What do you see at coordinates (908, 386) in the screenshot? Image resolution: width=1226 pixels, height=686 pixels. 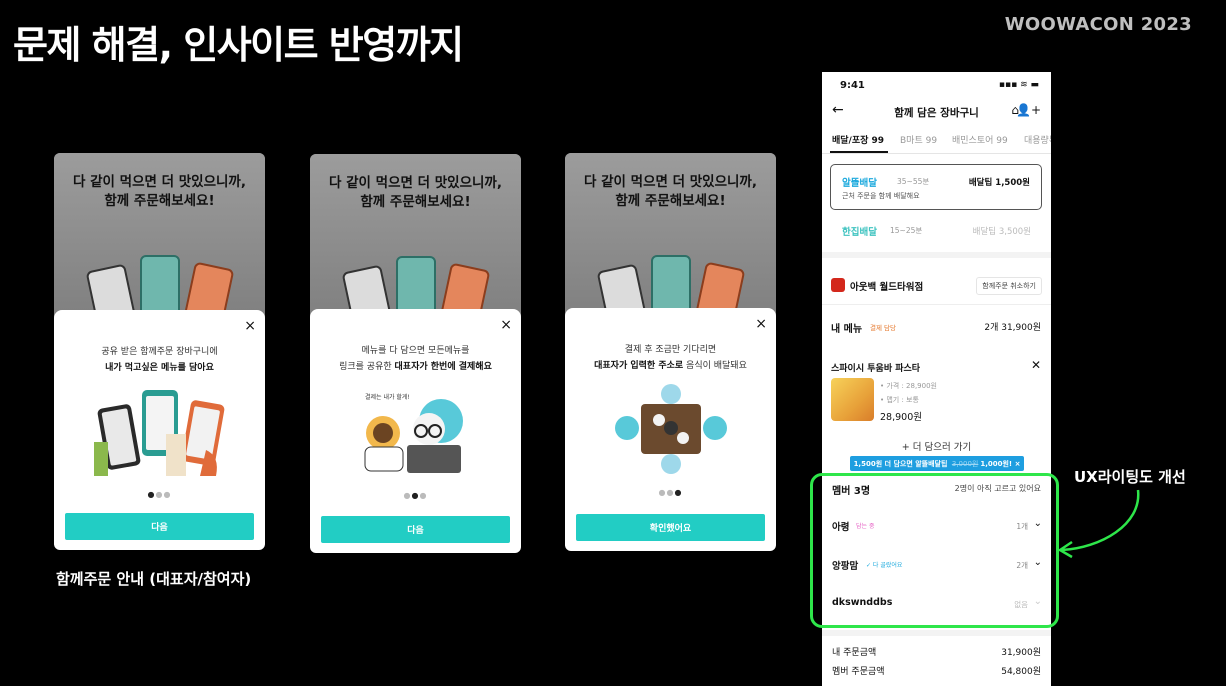 I see `item-option: • 가격 : 28,900원` at bounding box center [908, 386].